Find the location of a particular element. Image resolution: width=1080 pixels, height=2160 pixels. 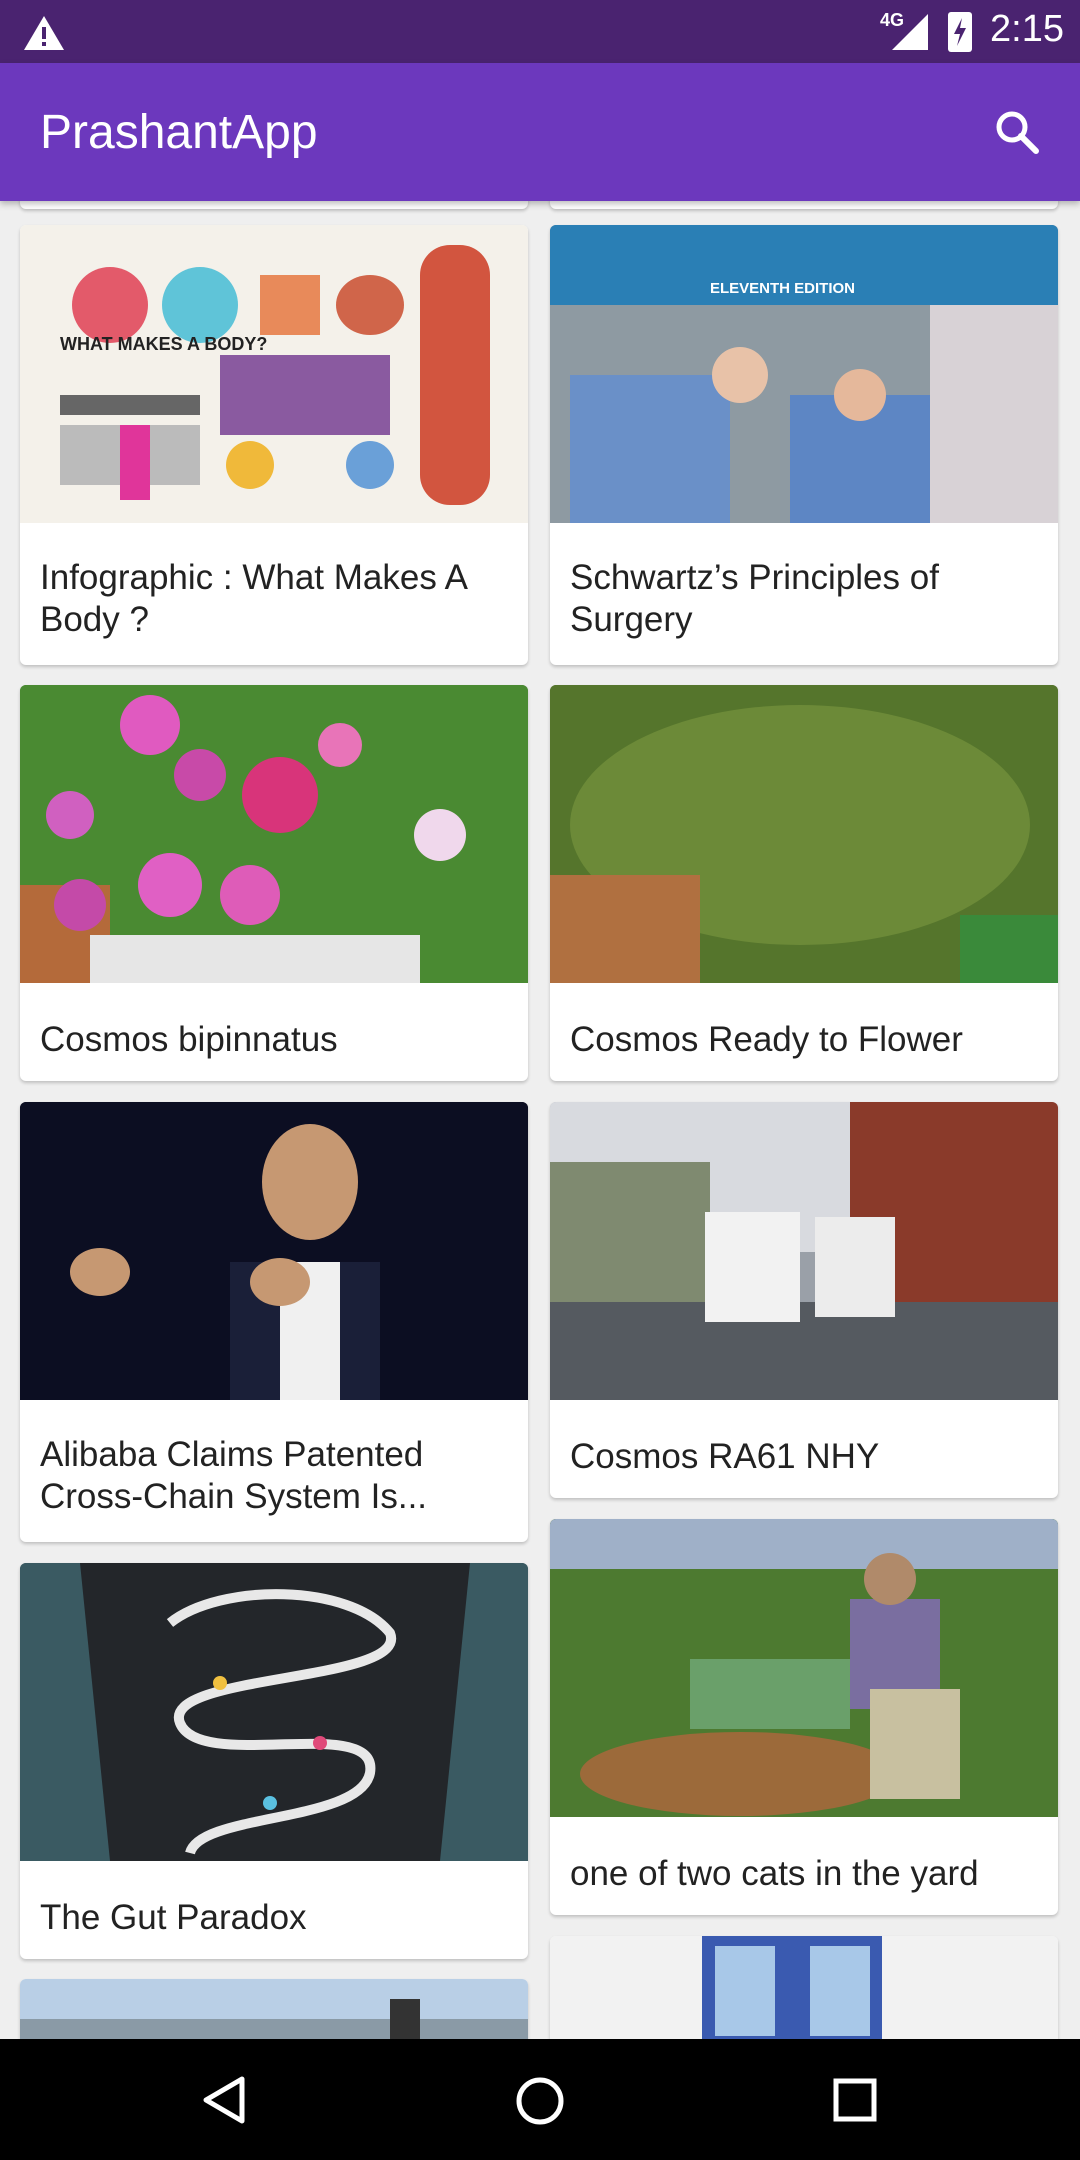

card-title: Cosmos Ready to Flower is located at coordinates (766, 1039).